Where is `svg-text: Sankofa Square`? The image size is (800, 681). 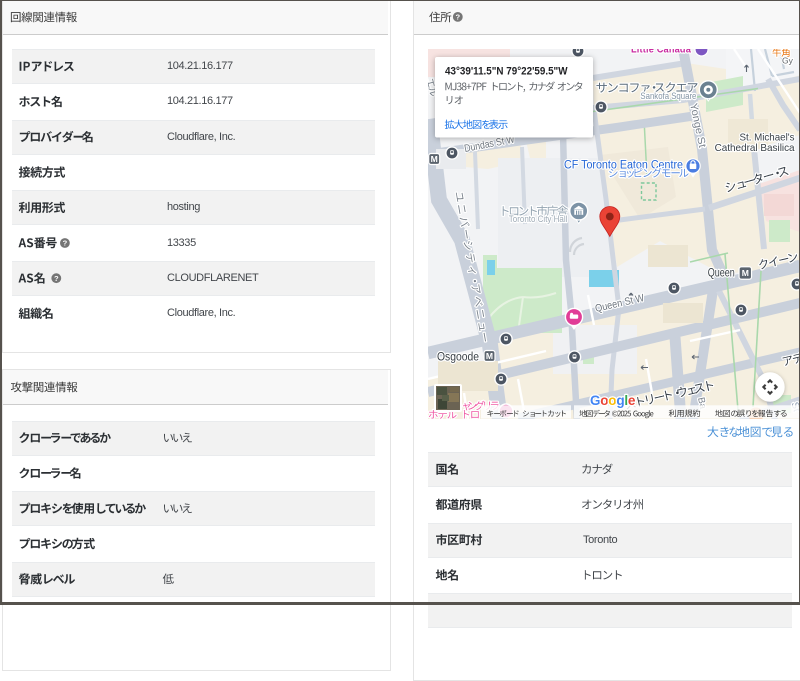 svg-text: Sankofa Square is located at coordinates (668, 96).